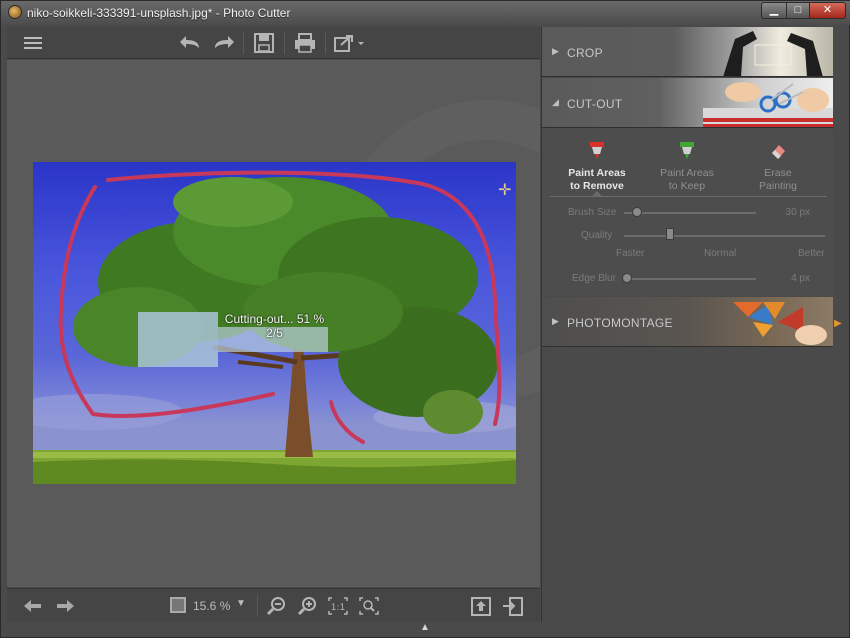 This screenshot has height=638, width=850. Describe the element at coordinates (178, 605) in the screenshot. I see `zoom-preset-icon` at that location.